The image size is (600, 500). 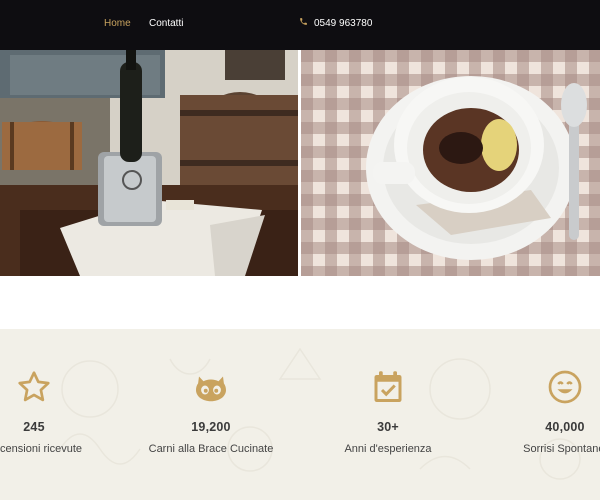 I want to click on nav-home-link: Home, so click(x=117, y=23).